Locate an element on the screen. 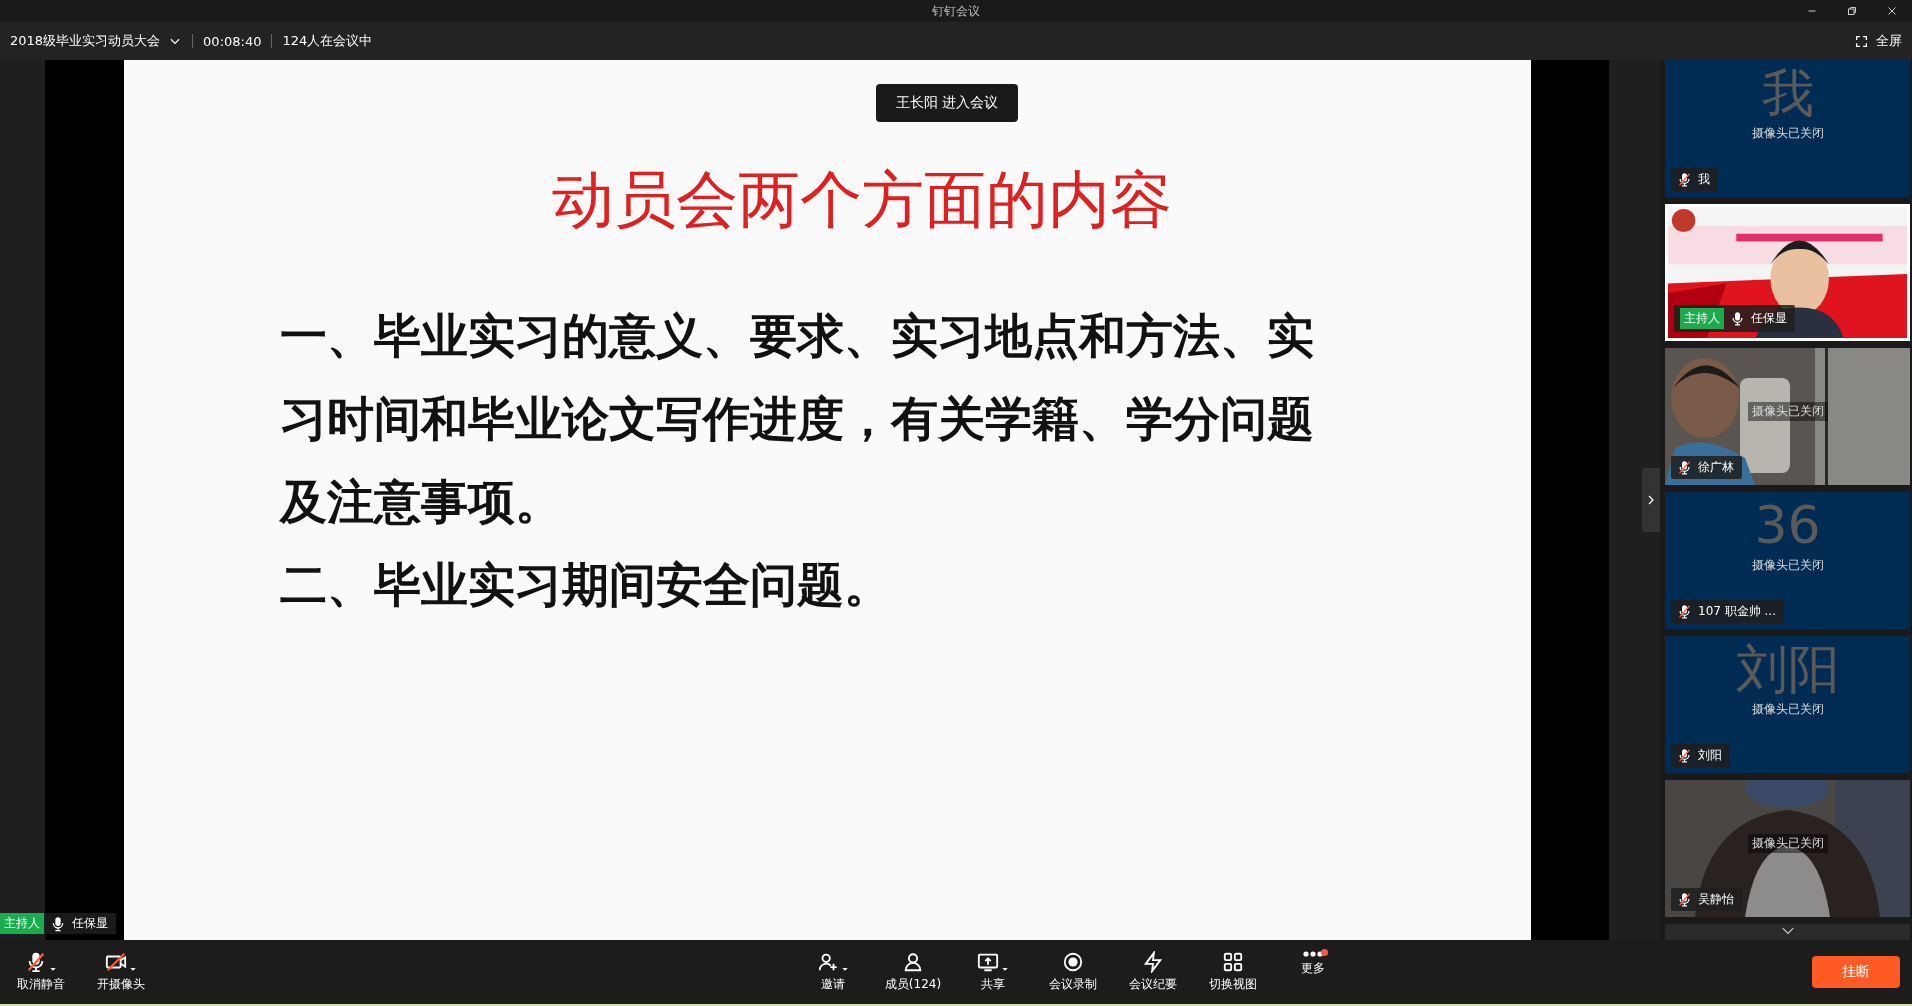 This screenshot has height=1006, width=1912. share-button: 共享 is located at coordinates (993, 972).